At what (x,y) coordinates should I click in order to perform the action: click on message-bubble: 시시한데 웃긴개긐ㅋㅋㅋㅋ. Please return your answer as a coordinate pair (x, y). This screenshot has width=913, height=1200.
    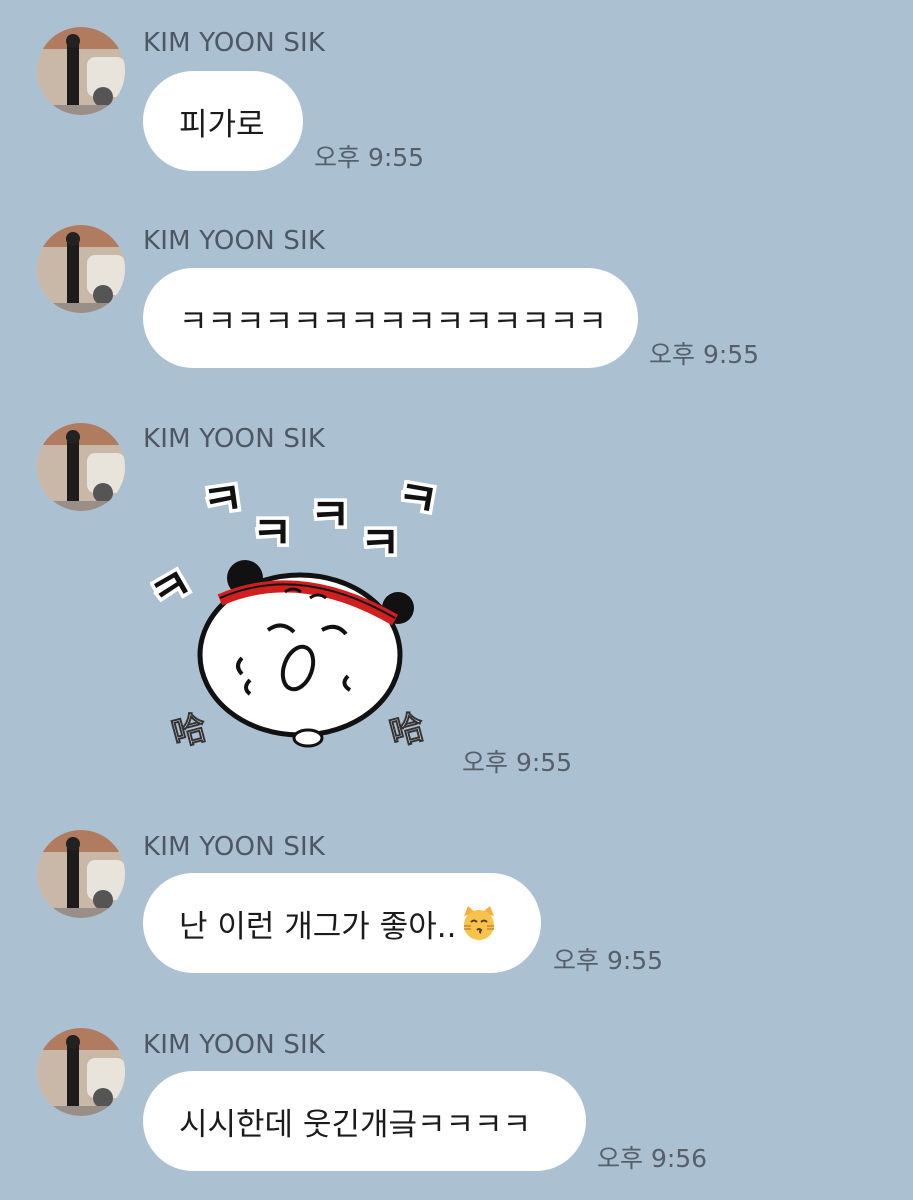
    Looking at the image, I should click on (364, 1121).